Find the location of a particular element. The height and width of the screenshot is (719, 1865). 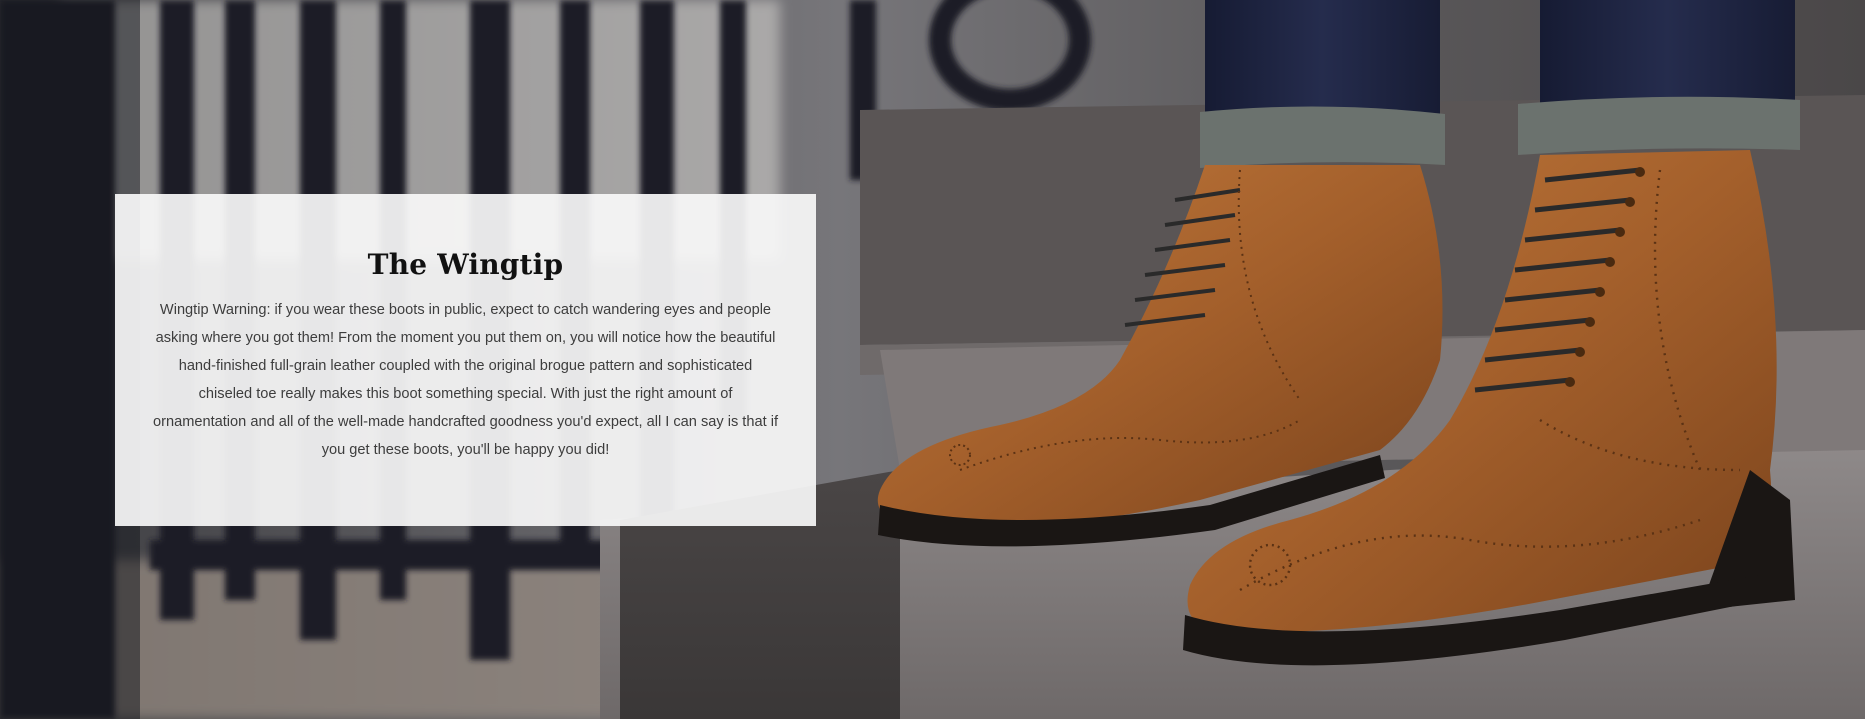

card-title: The Wingtip is located at coordinates (465, 264).